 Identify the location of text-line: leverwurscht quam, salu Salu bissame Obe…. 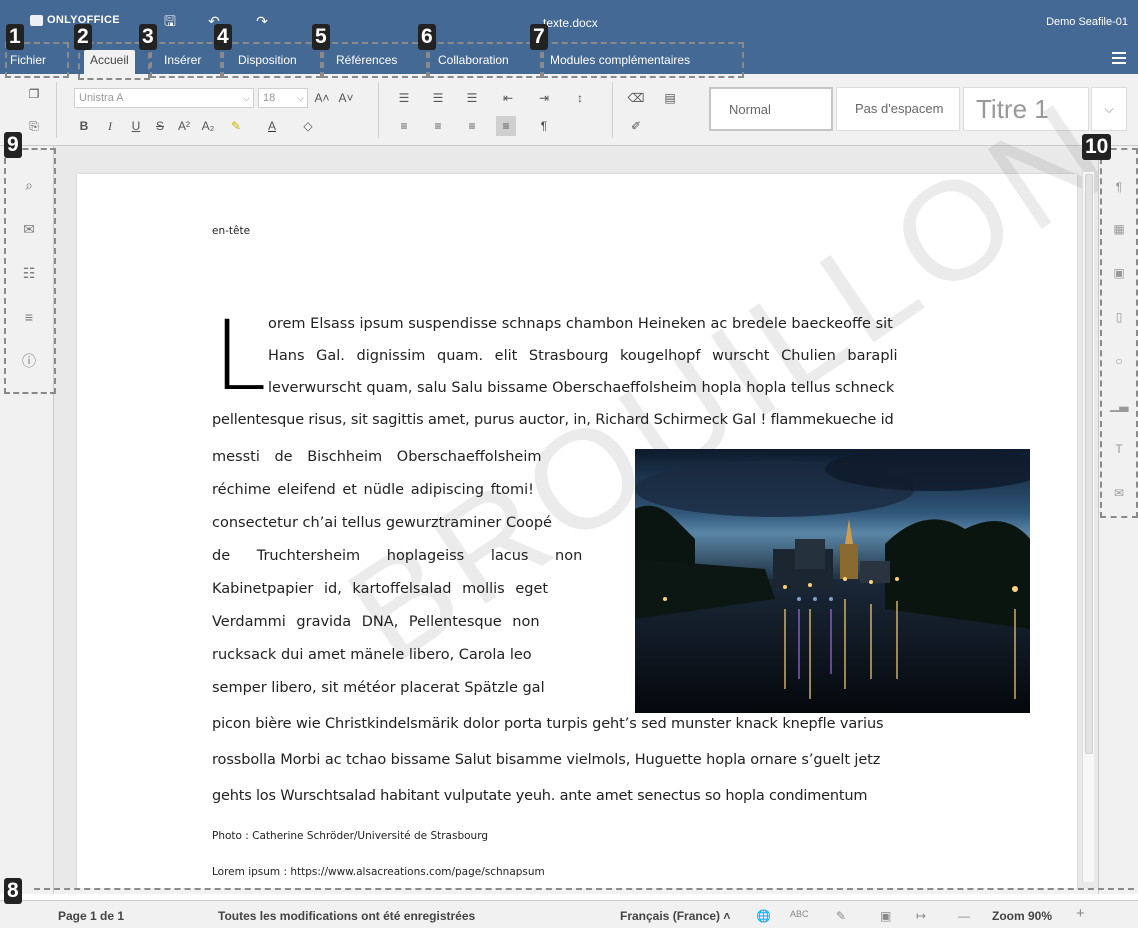
(581, 388).